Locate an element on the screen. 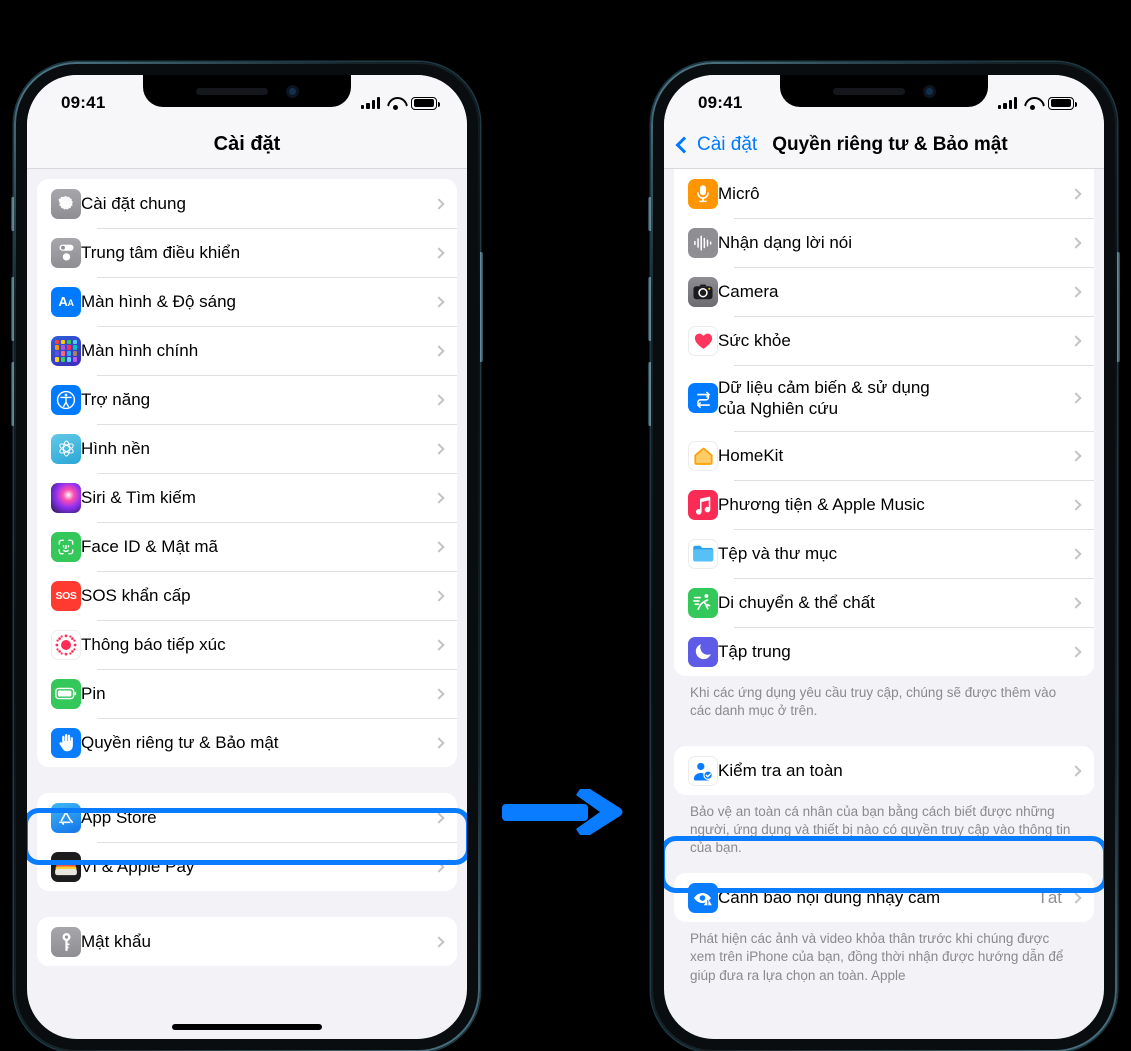 The width and height of the screenshot is (1131, 1051). settings-row: AA Màn hình & Độ sáng is located at coordinates (247, 301).